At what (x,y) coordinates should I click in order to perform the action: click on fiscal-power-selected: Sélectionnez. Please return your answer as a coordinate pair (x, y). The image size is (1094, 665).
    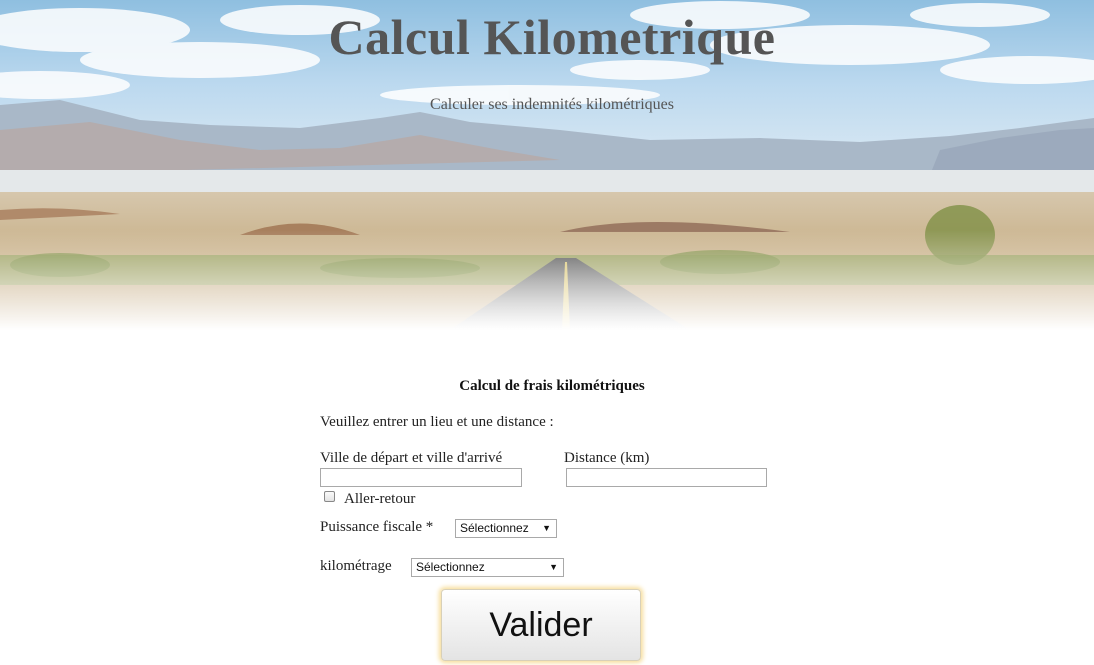
    Looking at the image, I should click on (494, 528).